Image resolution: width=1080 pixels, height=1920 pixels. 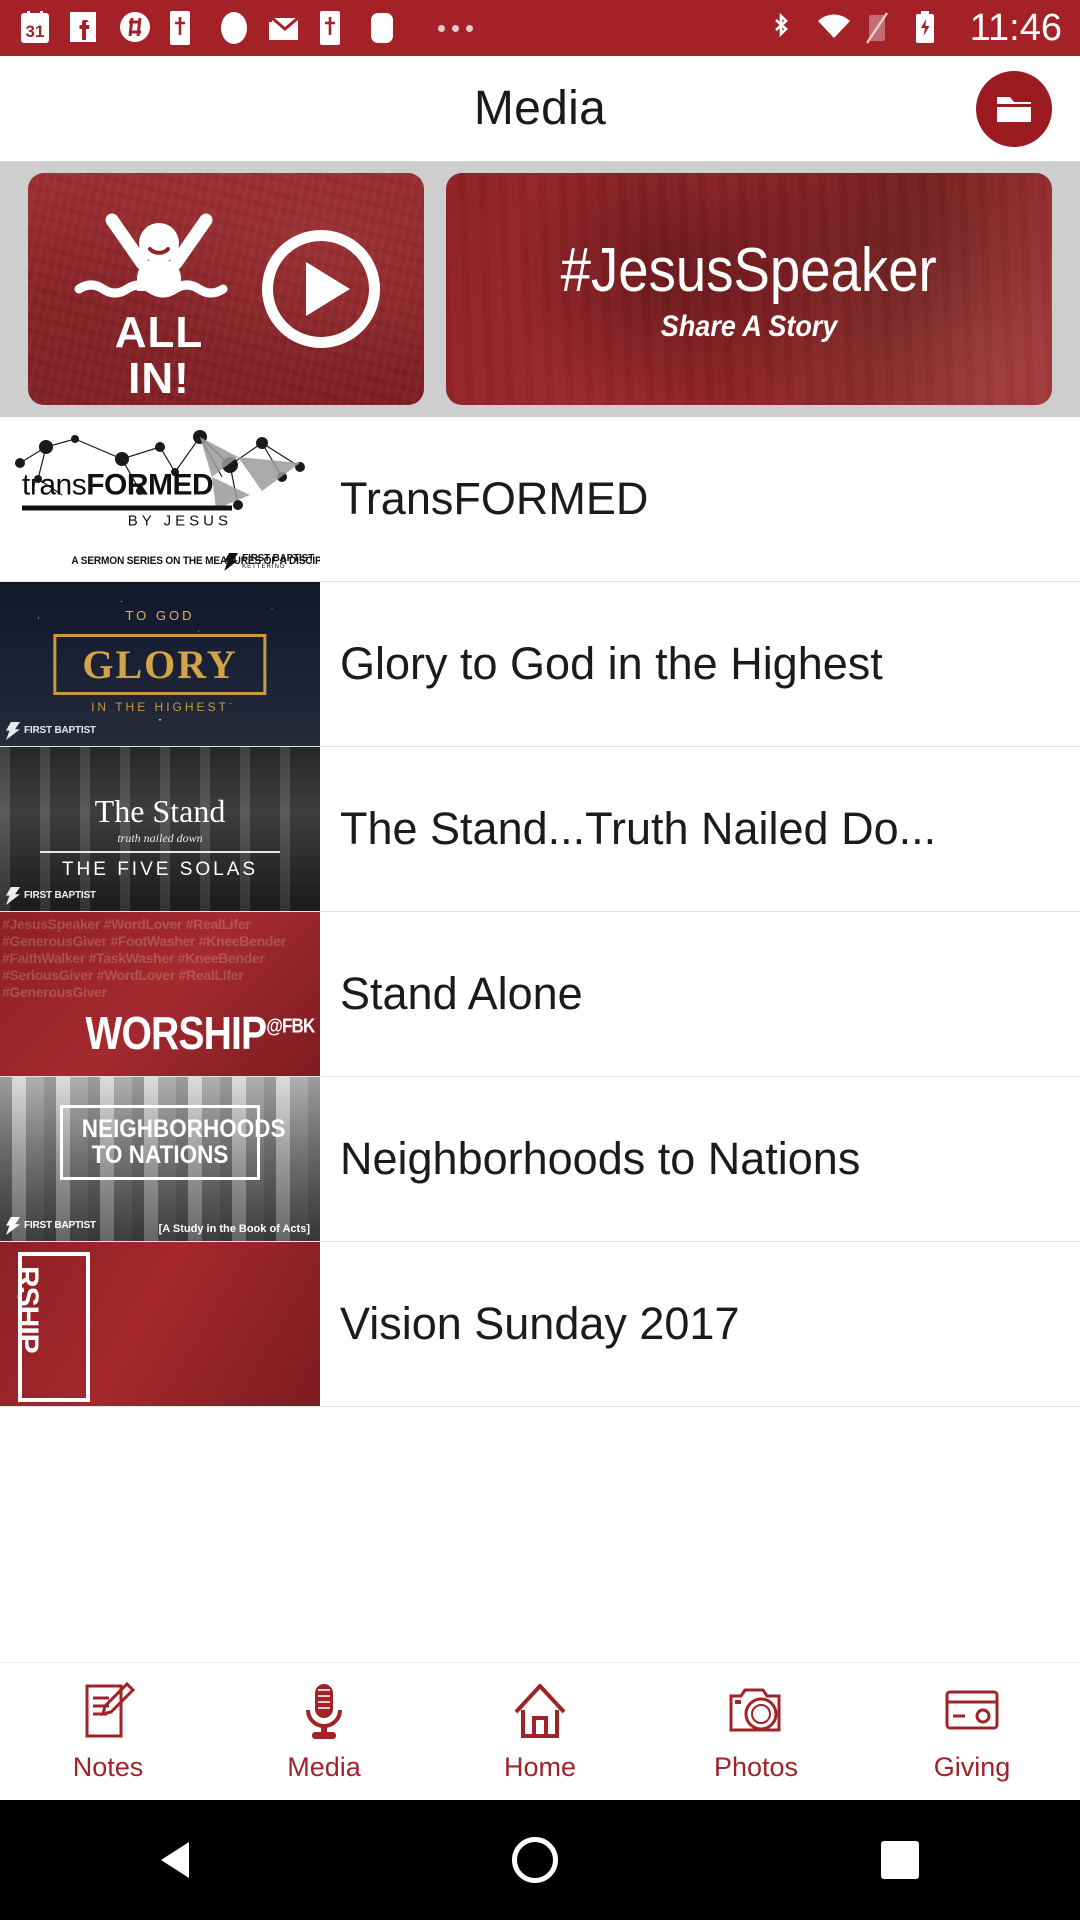 What do you see at coordinates (108, 1767) in the screenshot?
I see `tab-label: Notes` at bounding box center [108, 1767].